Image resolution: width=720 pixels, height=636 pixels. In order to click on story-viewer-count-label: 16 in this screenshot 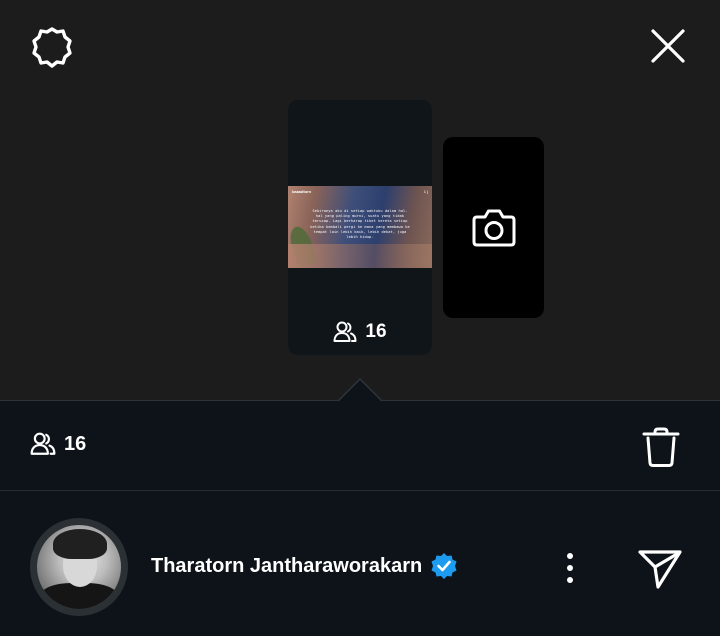, I will do `click(376, 331)`.